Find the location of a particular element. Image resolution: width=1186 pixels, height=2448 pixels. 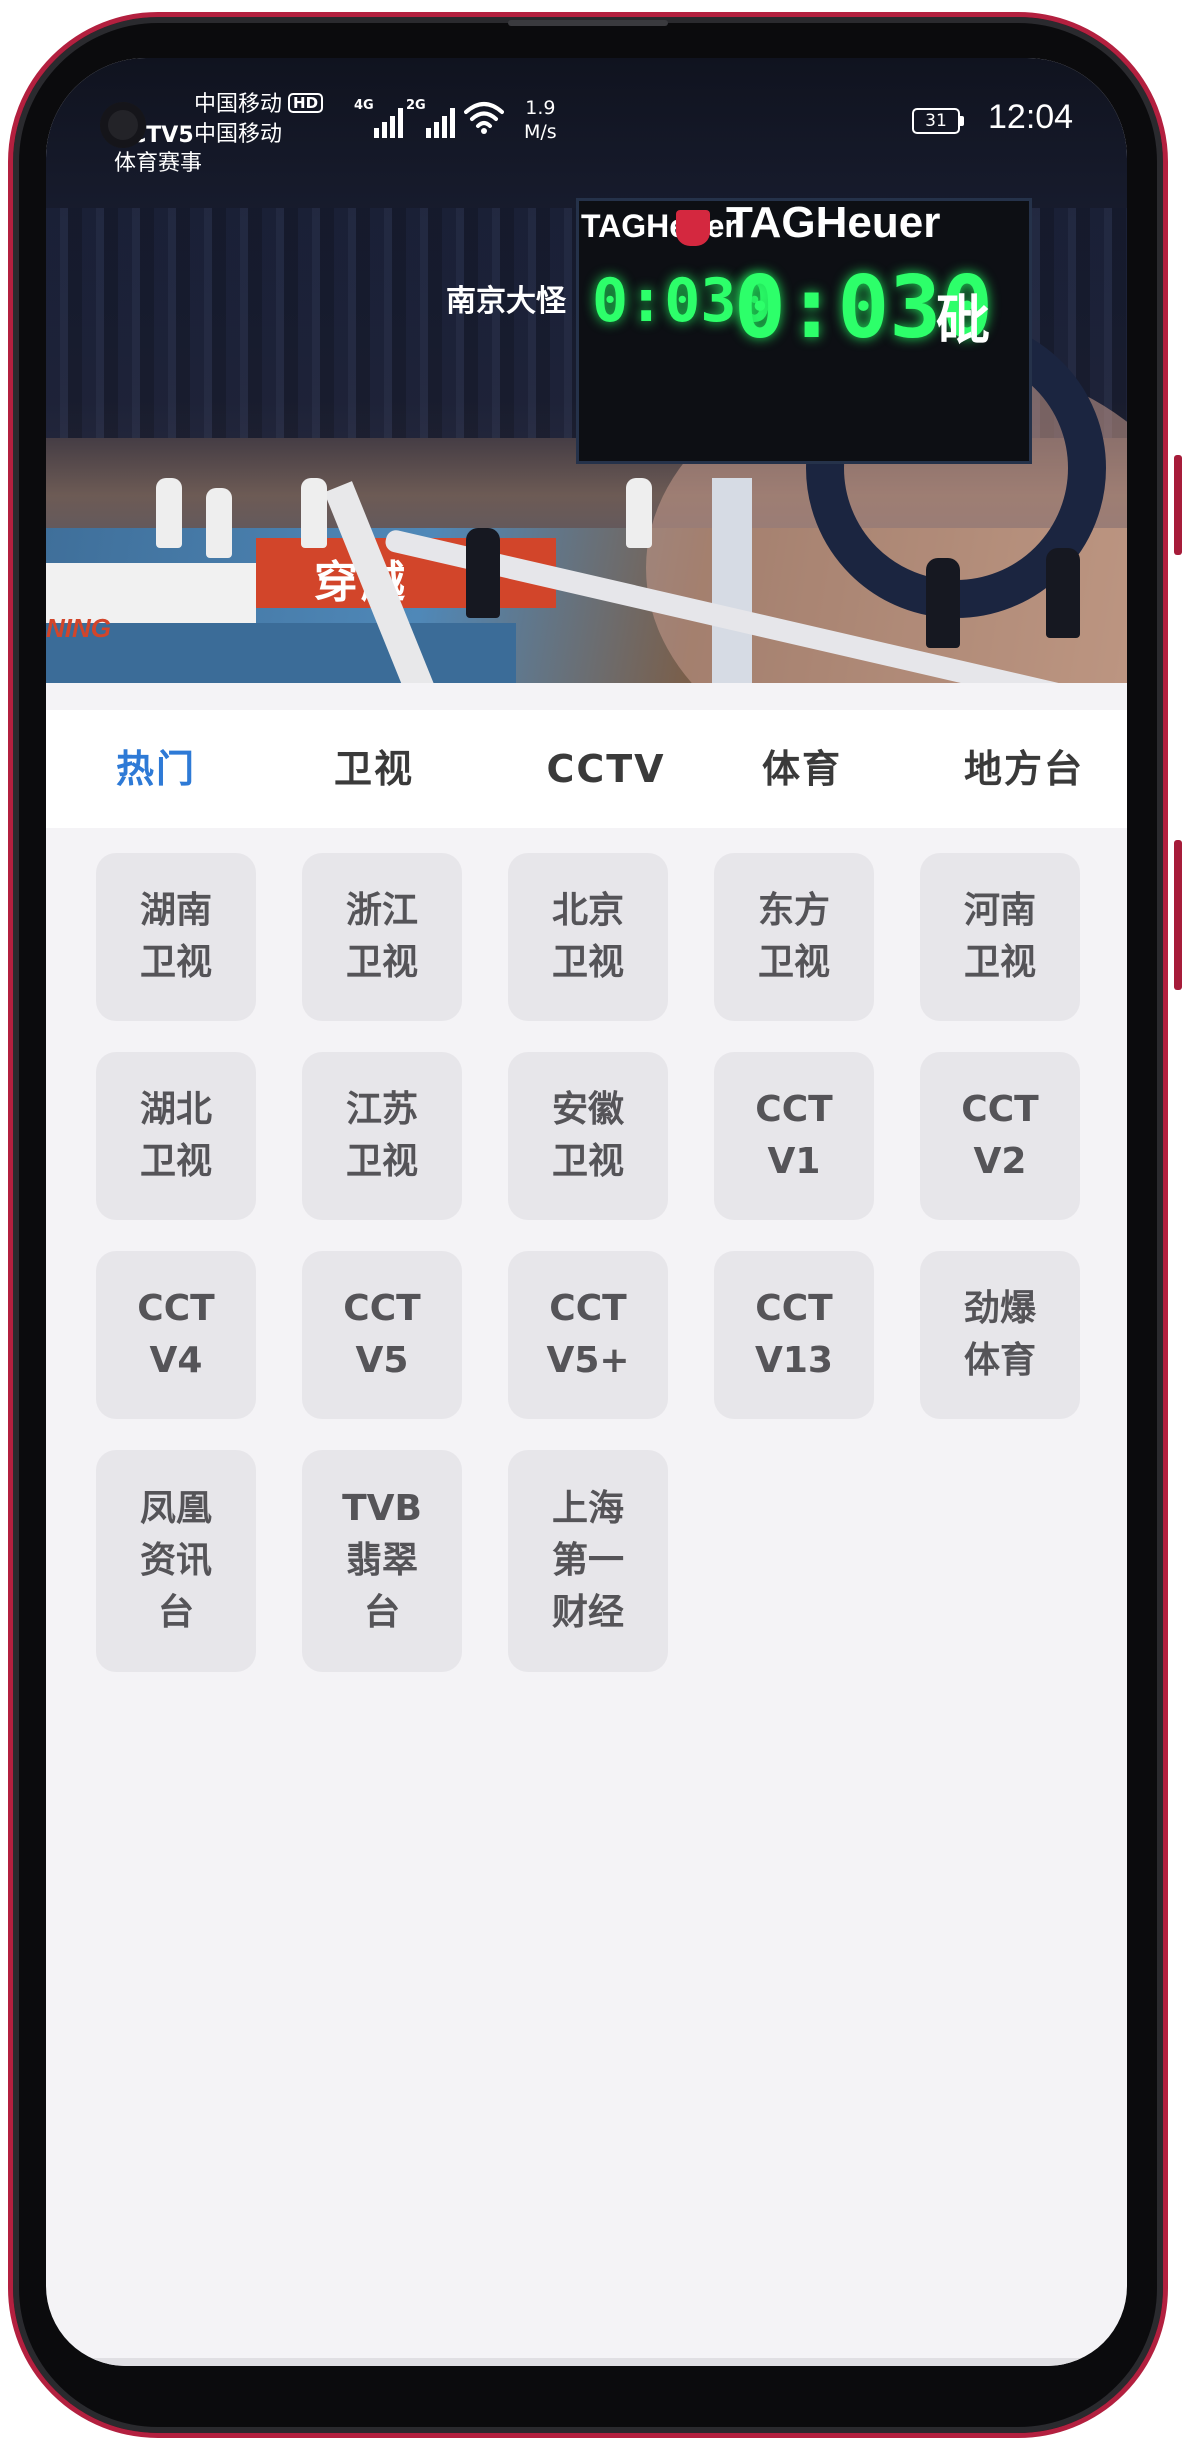

brand-shield-icon is located at coordinates (693, 228).